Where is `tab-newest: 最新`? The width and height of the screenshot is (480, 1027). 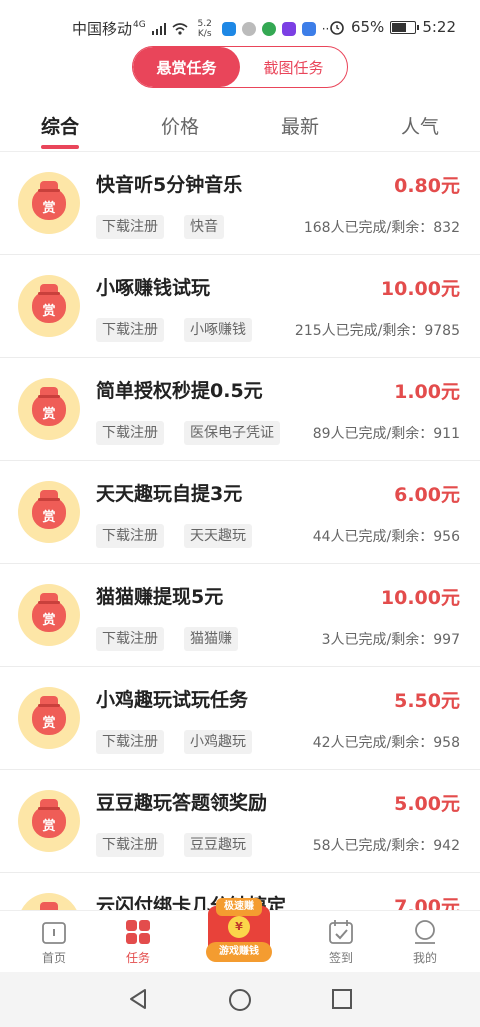
tab-newest: 最新 is located at coordinates (300, 127).